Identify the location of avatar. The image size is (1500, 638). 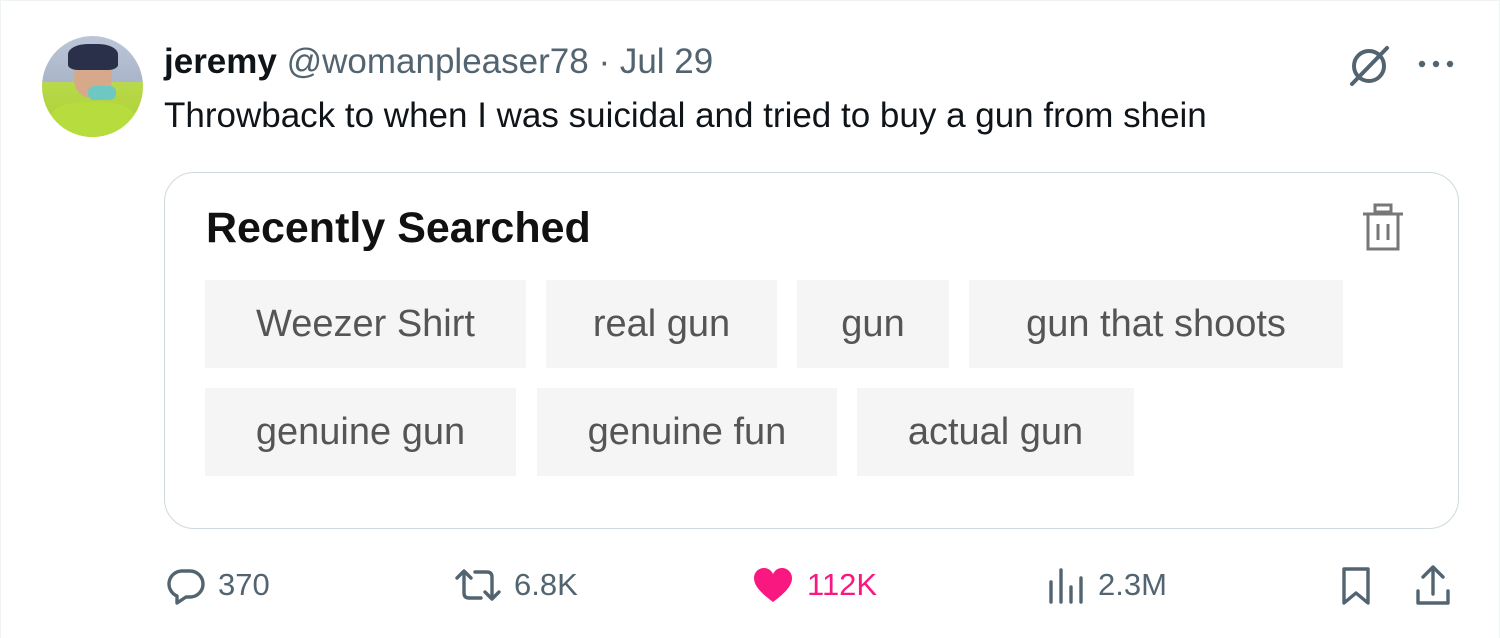
(92, 86).